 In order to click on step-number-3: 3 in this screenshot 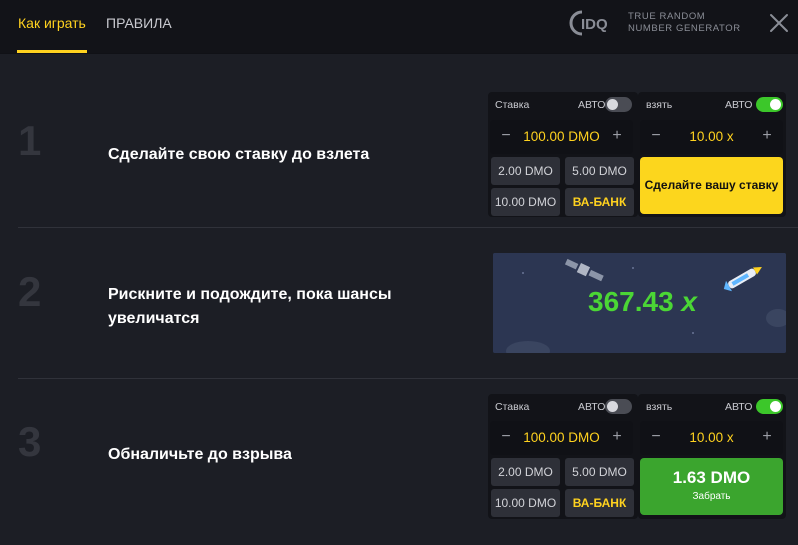, I will do `click(30, 441)`.